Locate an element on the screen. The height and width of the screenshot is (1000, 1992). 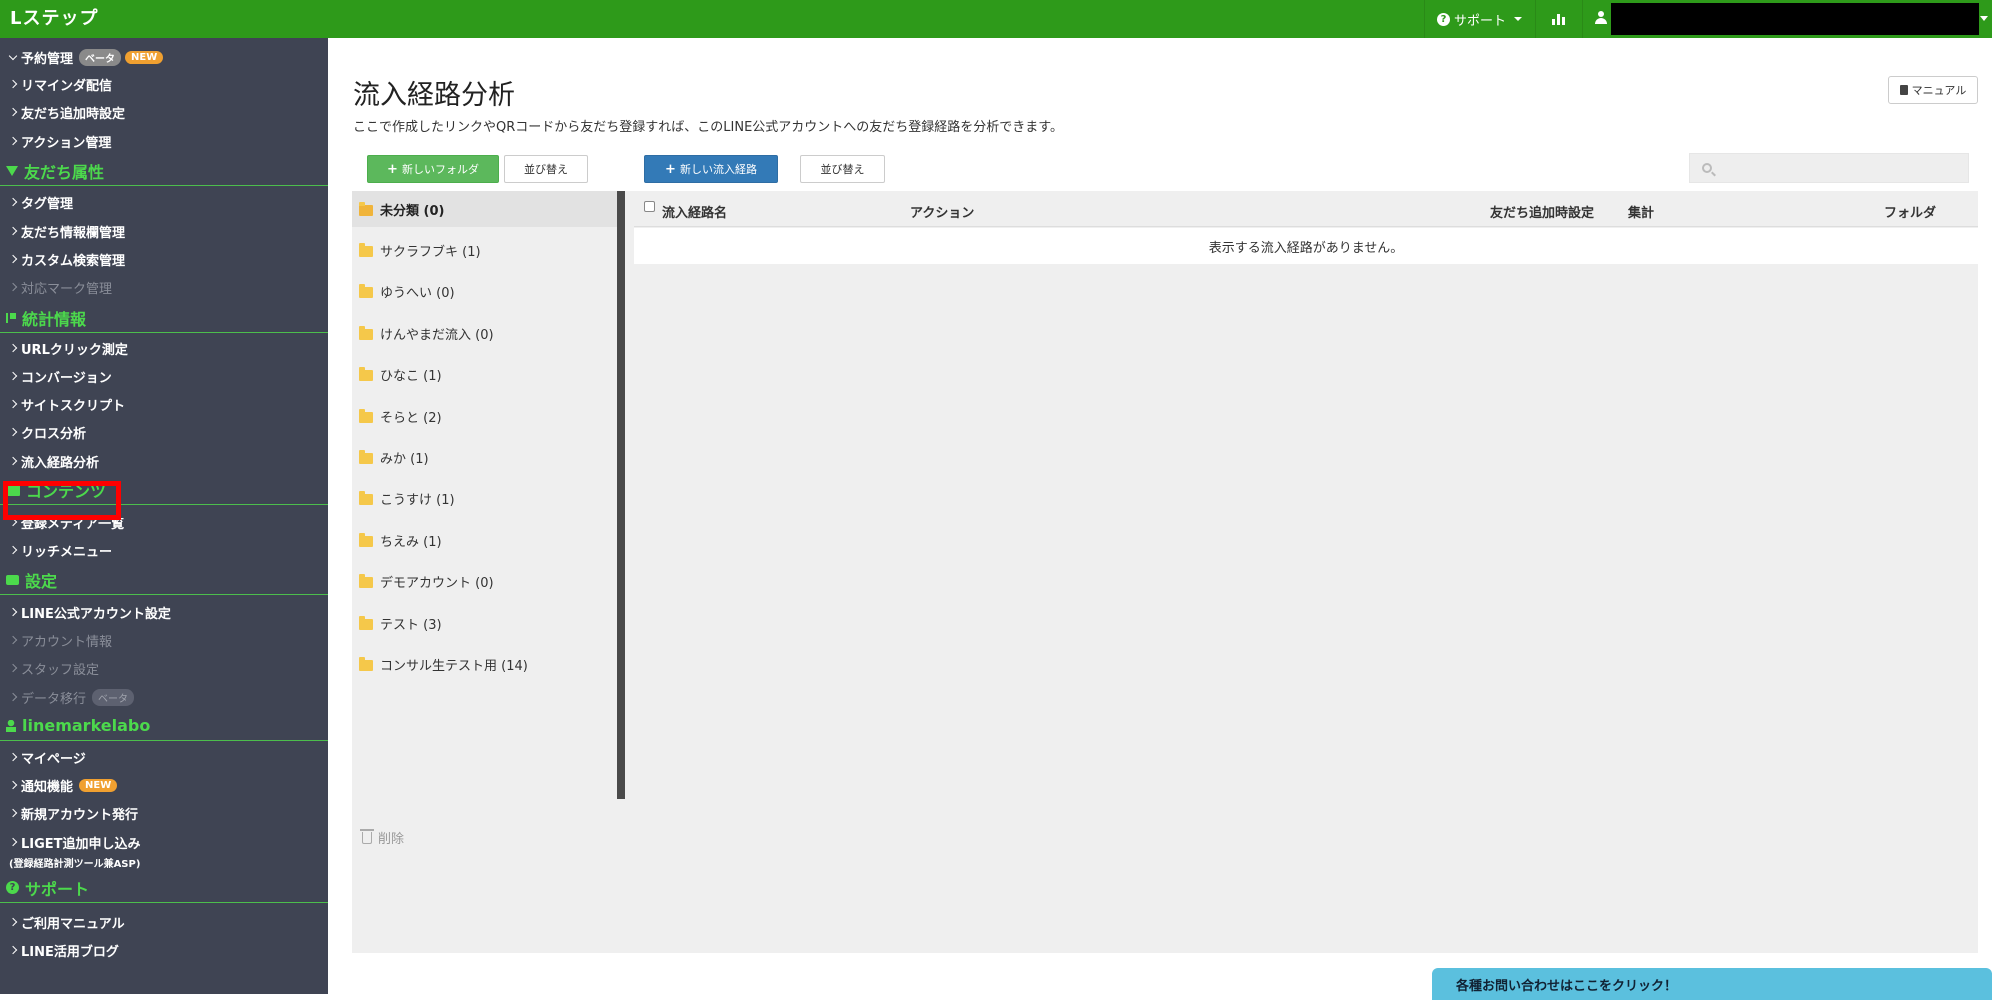
new-folder-button: + 新しいフォルダ is located at coordinates (433, 169).